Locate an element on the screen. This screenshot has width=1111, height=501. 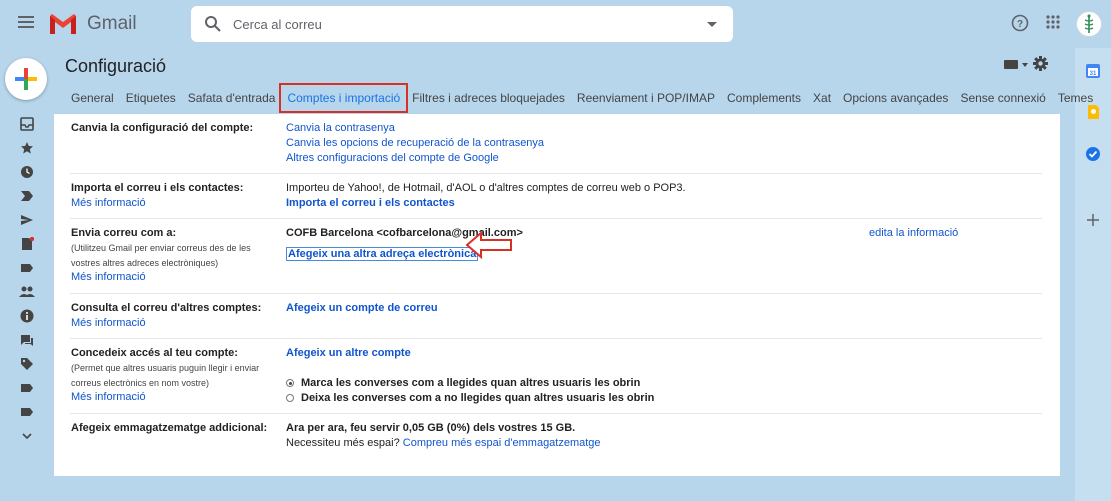
import-mail-contacts-link: Importa el correu i els contactes is located at coordinates (370, 203).